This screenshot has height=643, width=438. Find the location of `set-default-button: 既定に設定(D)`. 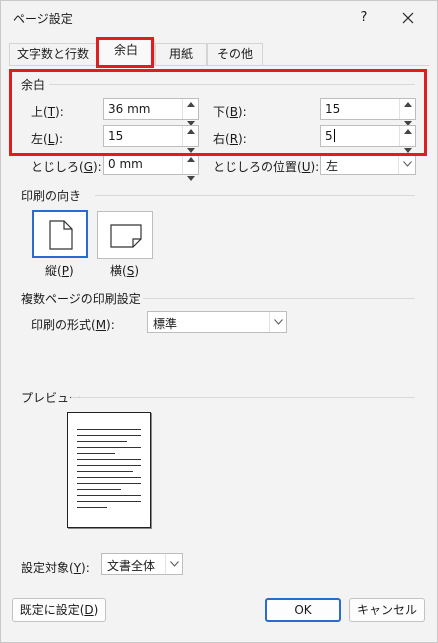

set-default-button: 既定に設定(D) is located at coordinates (59, 610).